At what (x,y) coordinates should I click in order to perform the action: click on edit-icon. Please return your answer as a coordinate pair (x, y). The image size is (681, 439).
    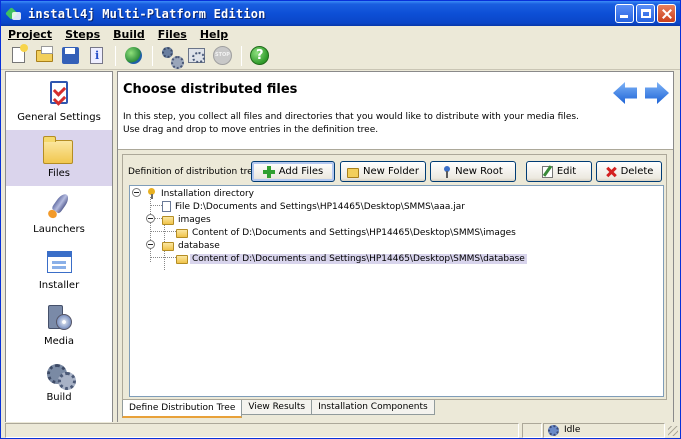
    Looking at the image, I should click on (547, 171).